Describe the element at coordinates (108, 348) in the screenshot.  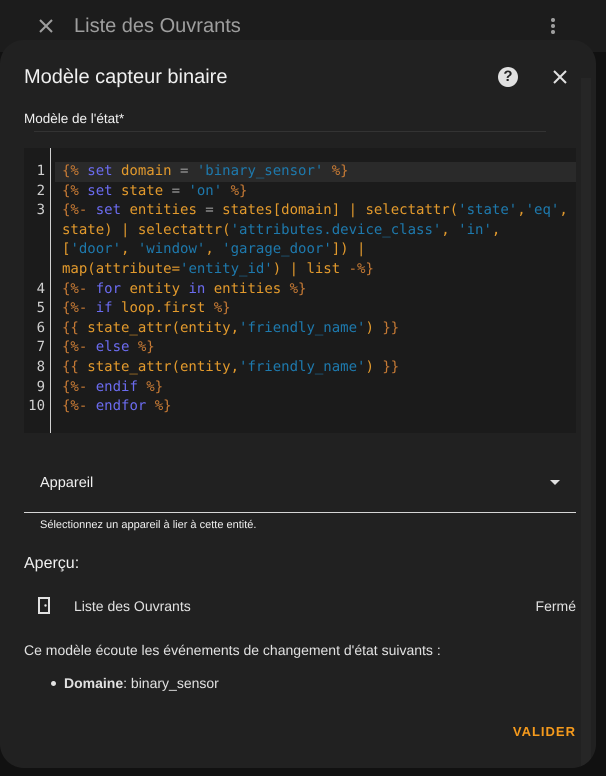
I see `code-line: {%- else %}` at that location.